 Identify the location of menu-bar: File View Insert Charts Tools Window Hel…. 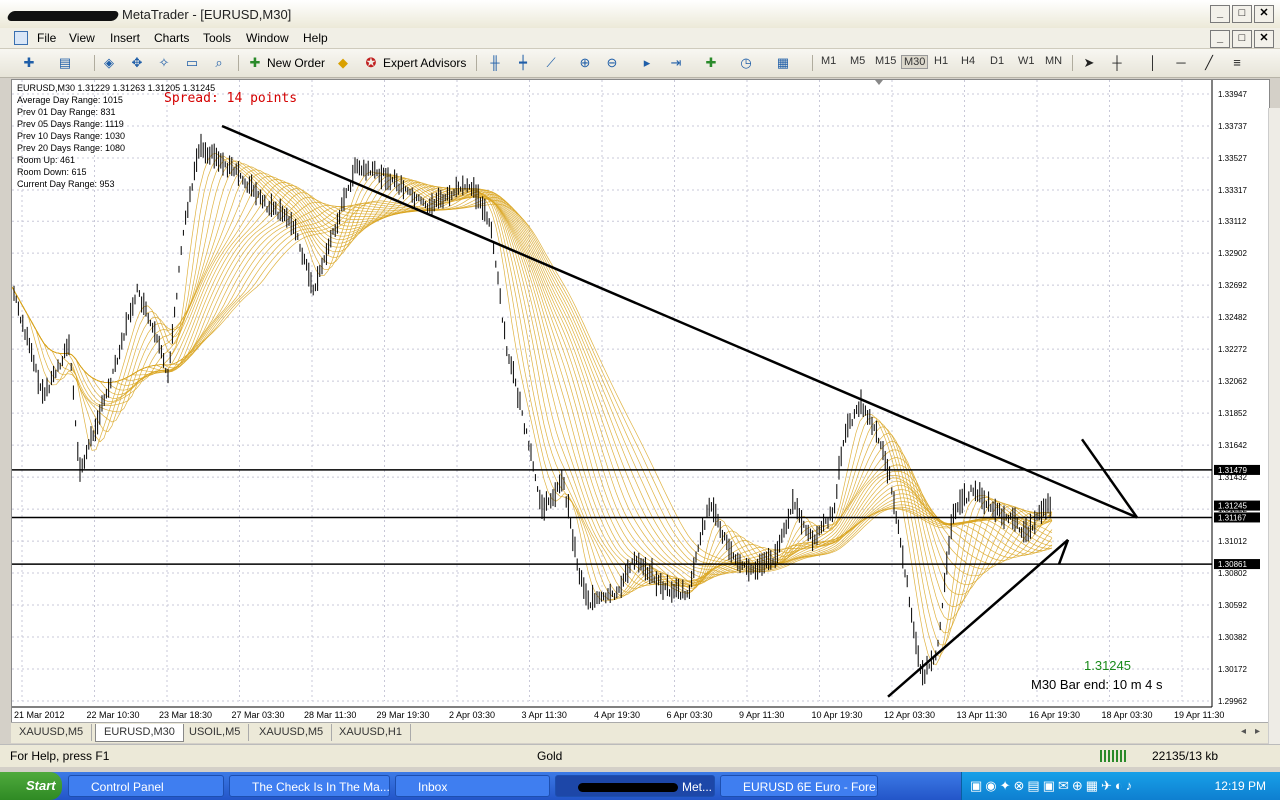
(640, 38).